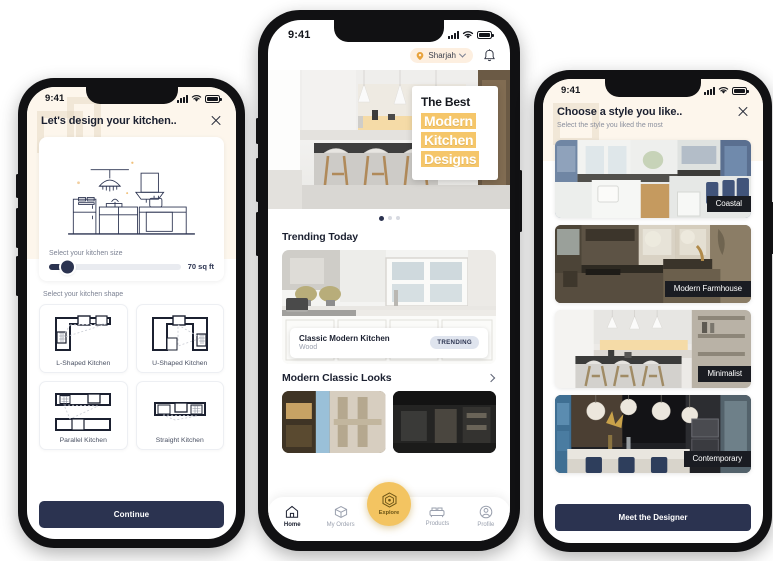 The image size is (773, 561). I want to click on kitchen-shape-label: Select your kitchen shape, so click(83, 294).